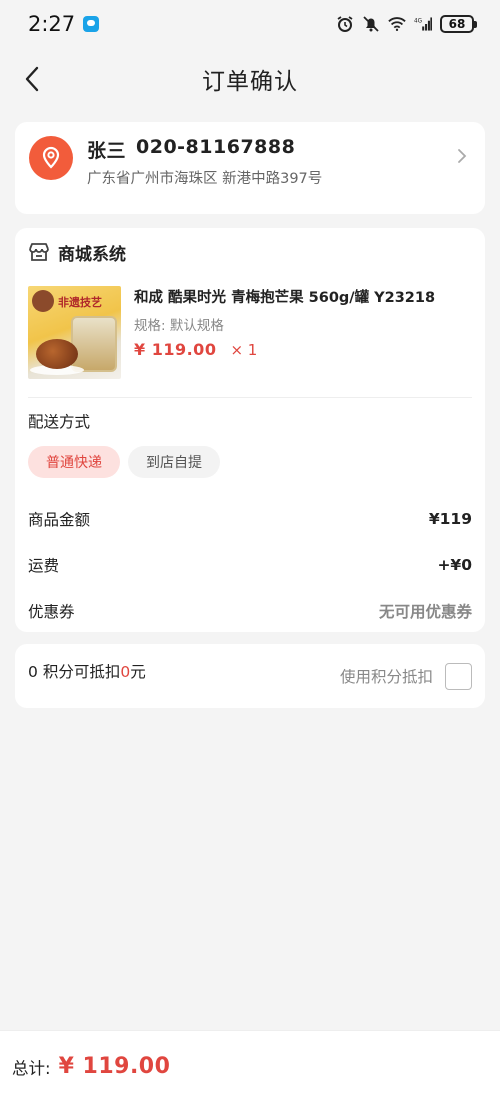 The height and width of the screenshot is (1102, 500). I want to click on recipient-name: 张三, so click(107, 151).